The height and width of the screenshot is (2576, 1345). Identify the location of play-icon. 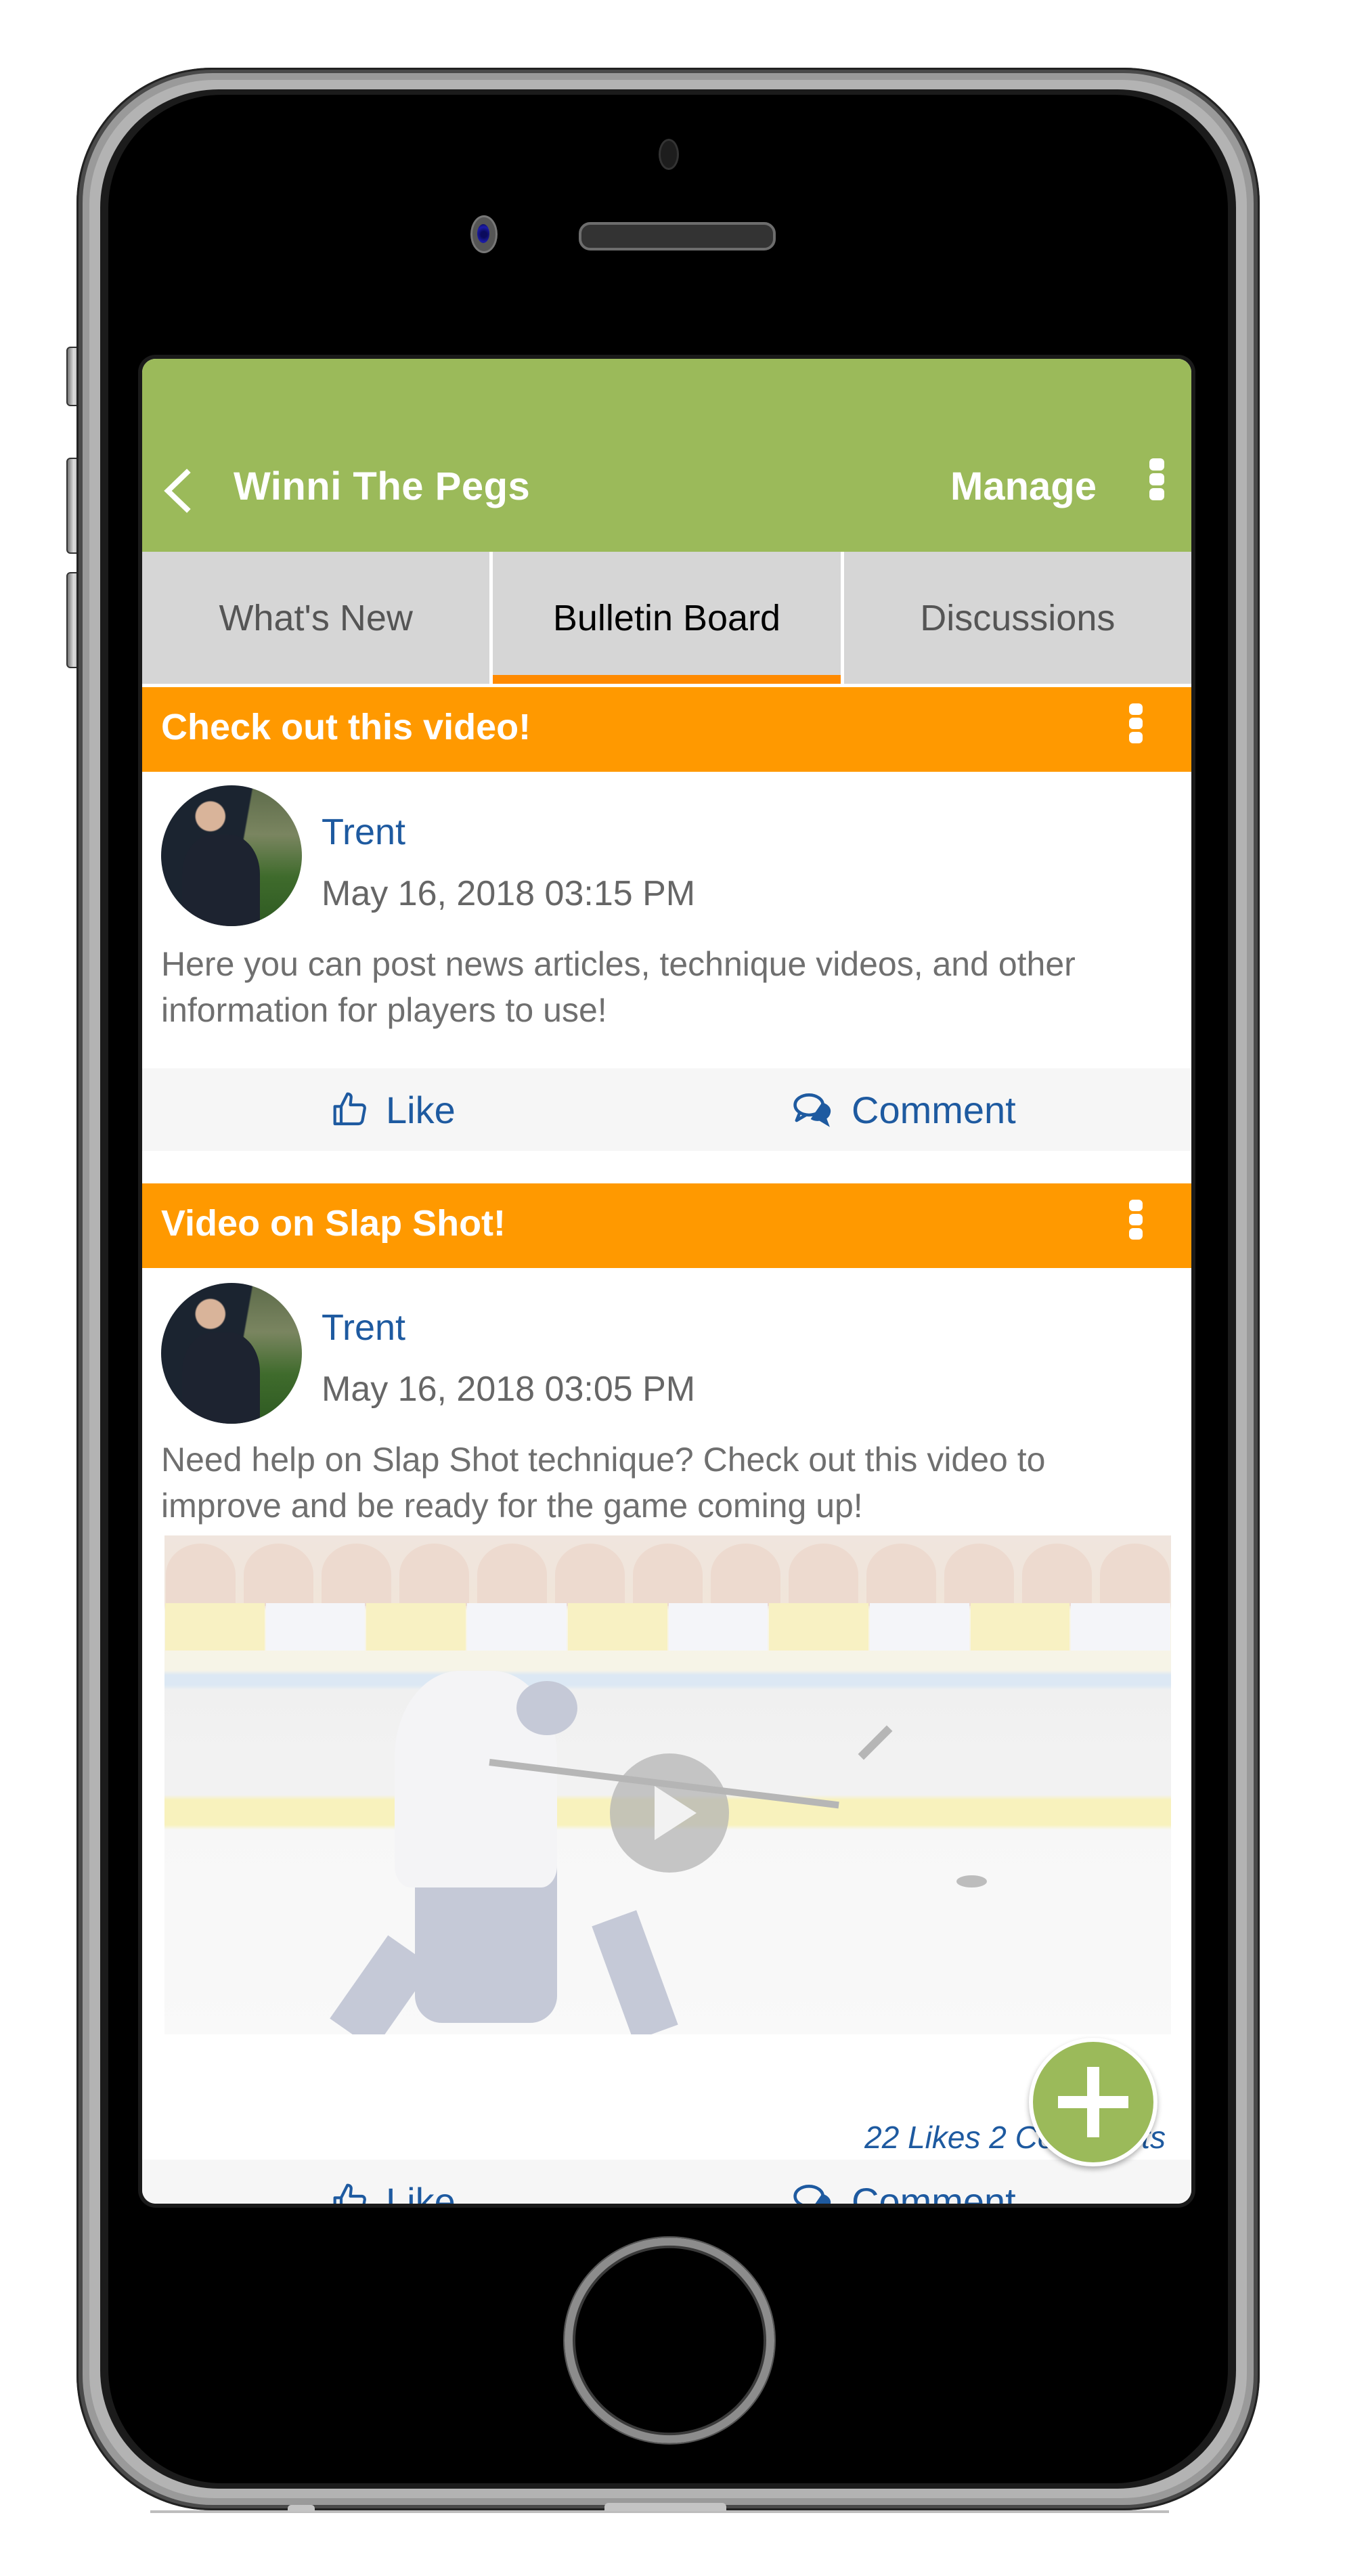
(669, 1813).